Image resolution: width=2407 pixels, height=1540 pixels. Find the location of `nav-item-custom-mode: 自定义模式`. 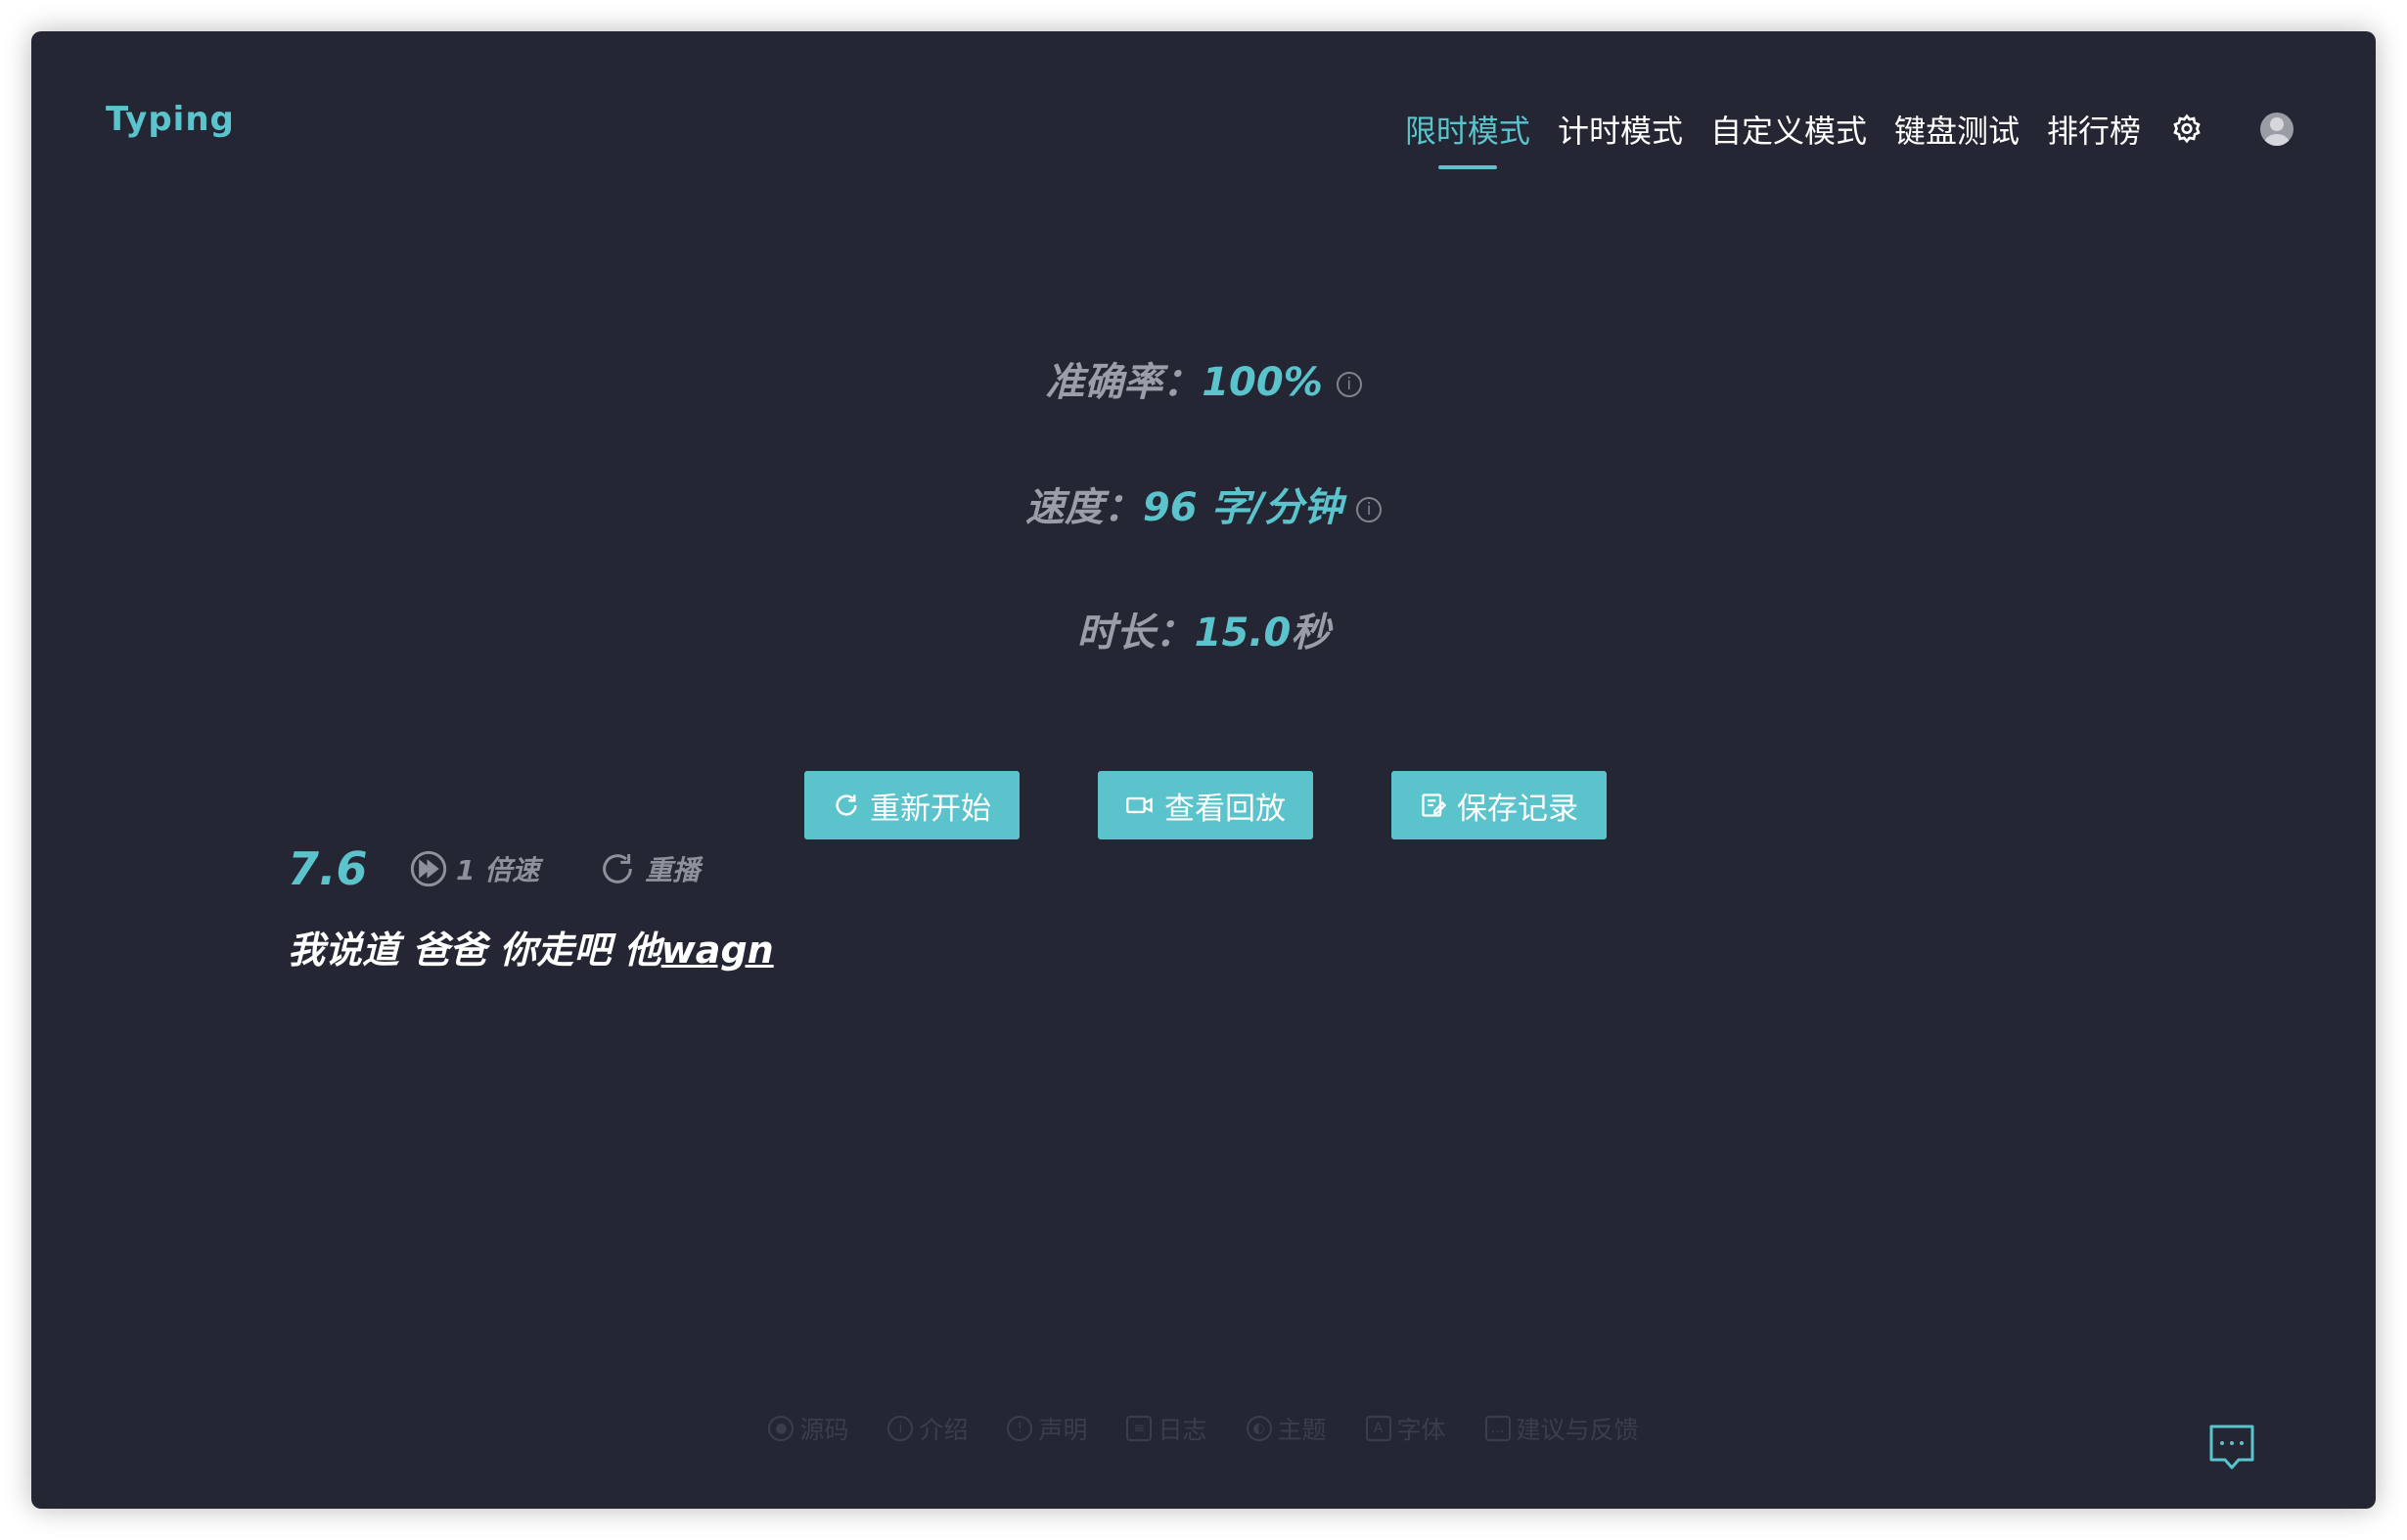

nav-item-custom-mode: 自定义模式 is located at coordinates (1788, 130).